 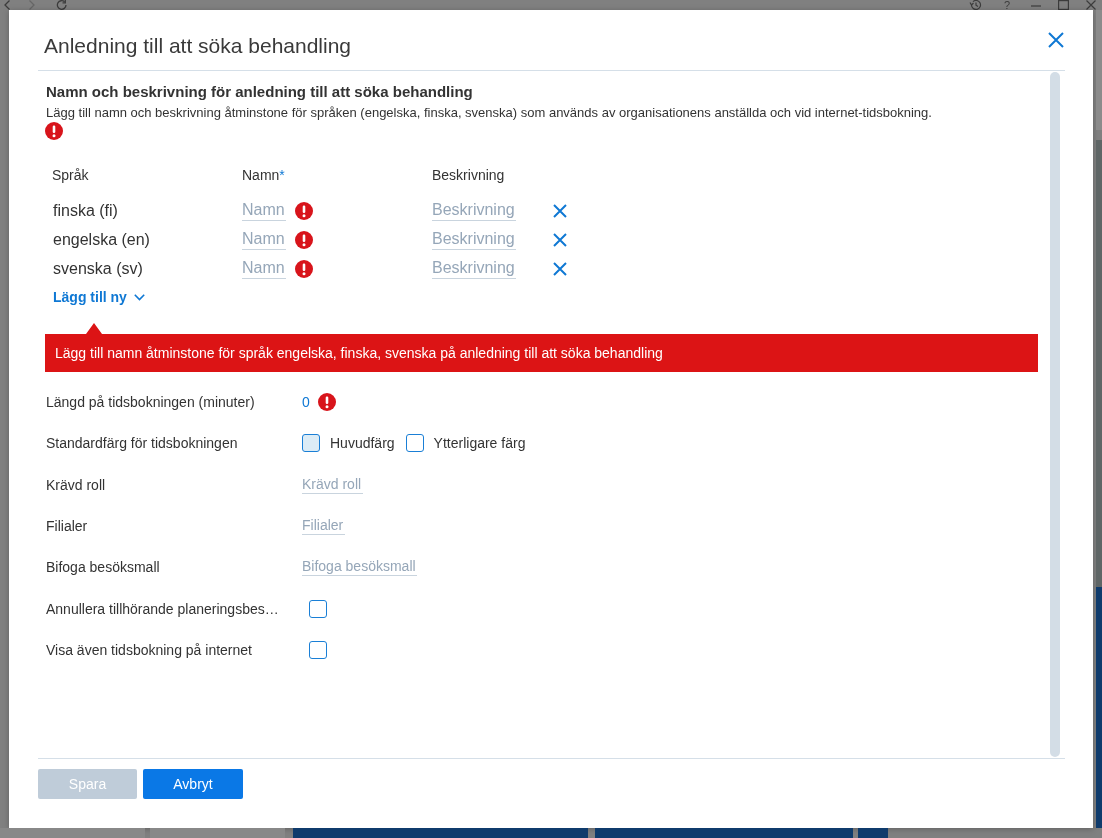 What do you see at coordinates (479, 443) in the screenshot?
I see `option-label: Ytterligare färg` at bounding box center [479, 443].